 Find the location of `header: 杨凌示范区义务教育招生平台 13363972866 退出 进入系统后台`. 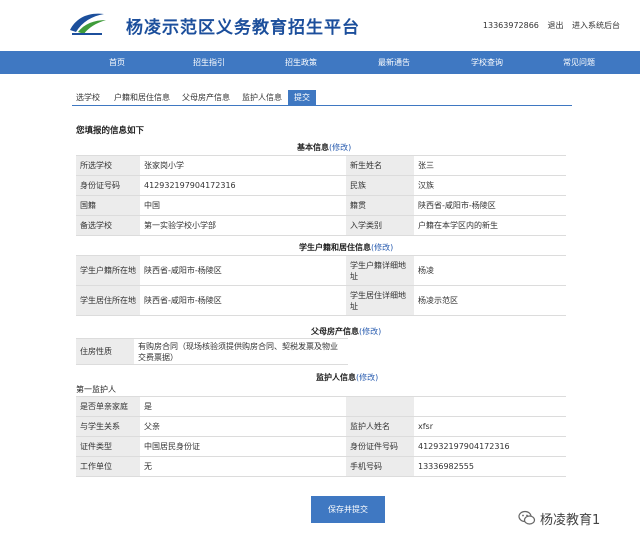

header: 杨凌示范区义务教育招生平台 13363972866 退出 进入系统后台 is located at coordinates (320, 25).